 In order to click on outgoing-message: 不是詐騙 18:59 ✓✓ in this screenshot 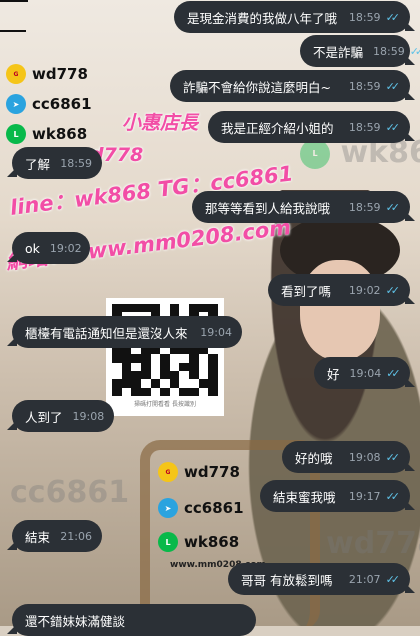, I will do `click(360, 51)`.